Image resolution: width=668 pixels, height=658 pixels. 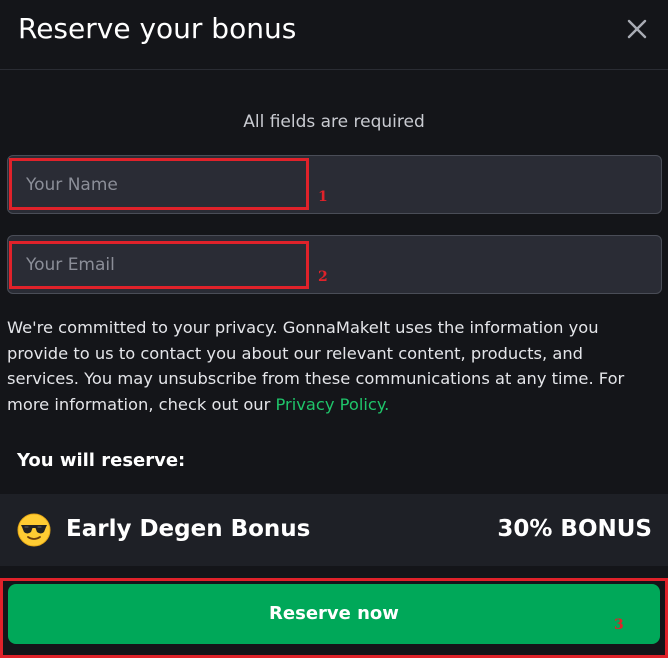 What do you see at coordinates (101, 460) in the screenshot?
I see `reserve-label: You will reserve:` at bounding box center [101, 460].